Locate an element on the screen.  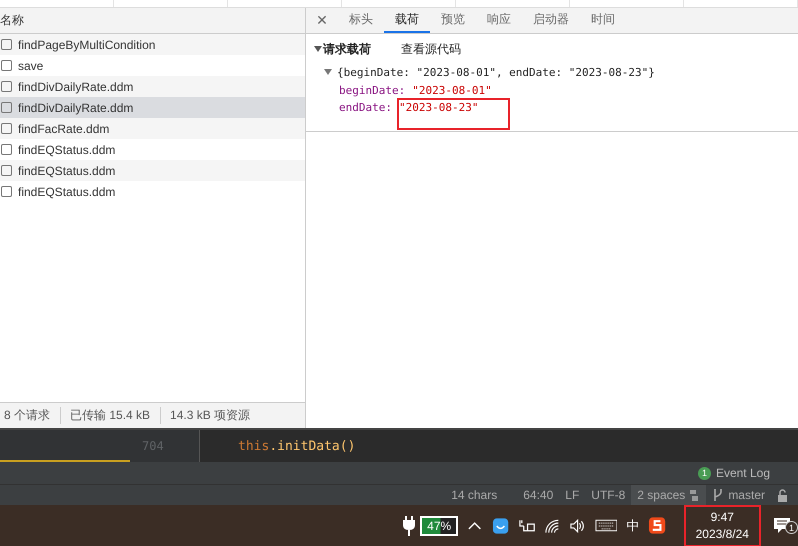
request-row: findEQStatus.ddm is located at coordinates (152, 170).